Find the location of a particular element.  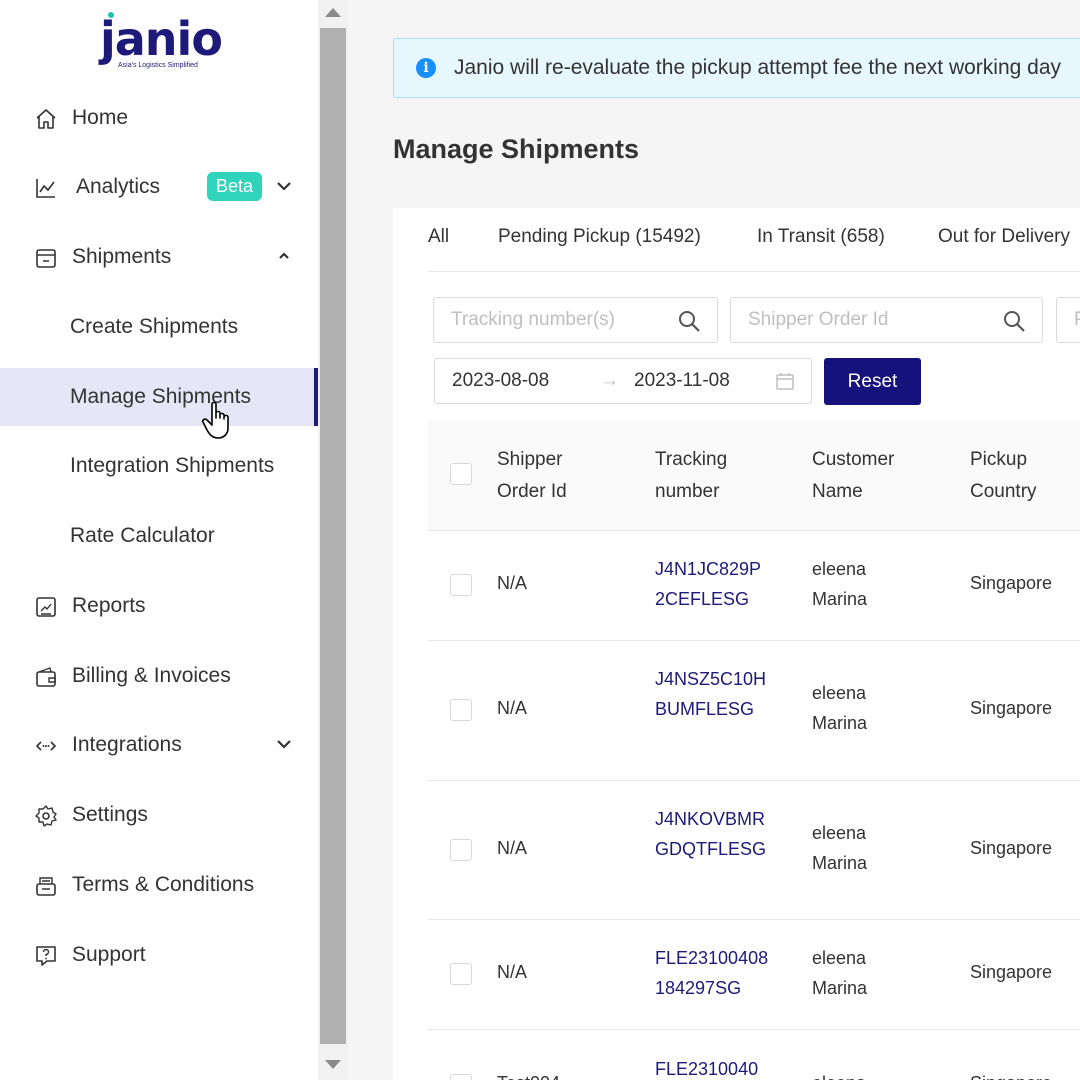

column-header-pickup-country: Pickup Country is located at coordinates (1015, 476).